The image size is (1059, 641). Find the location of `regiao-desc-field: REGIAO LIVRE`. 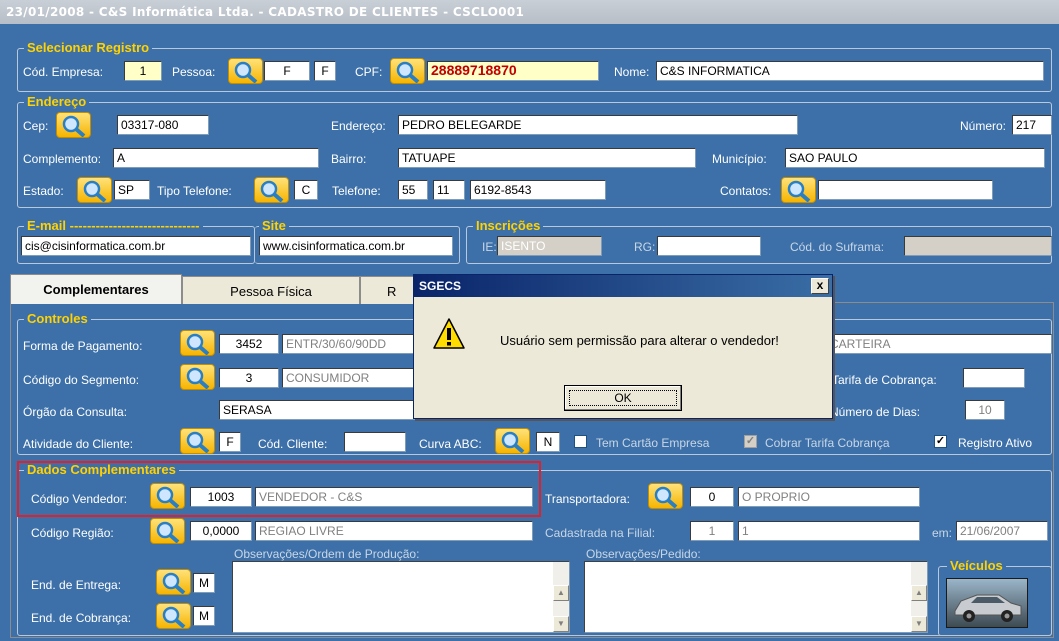

regiao-desc-field: REGIAO LIVRE is located at coordinates (394, 531).